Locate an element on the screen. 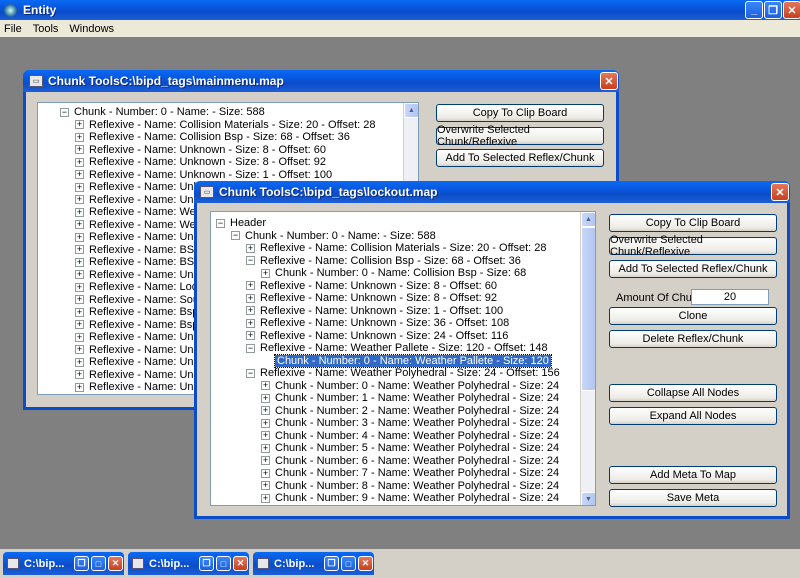  add-meta-to-map-button: Add Meta To Map is located at coordinates (693, 475).